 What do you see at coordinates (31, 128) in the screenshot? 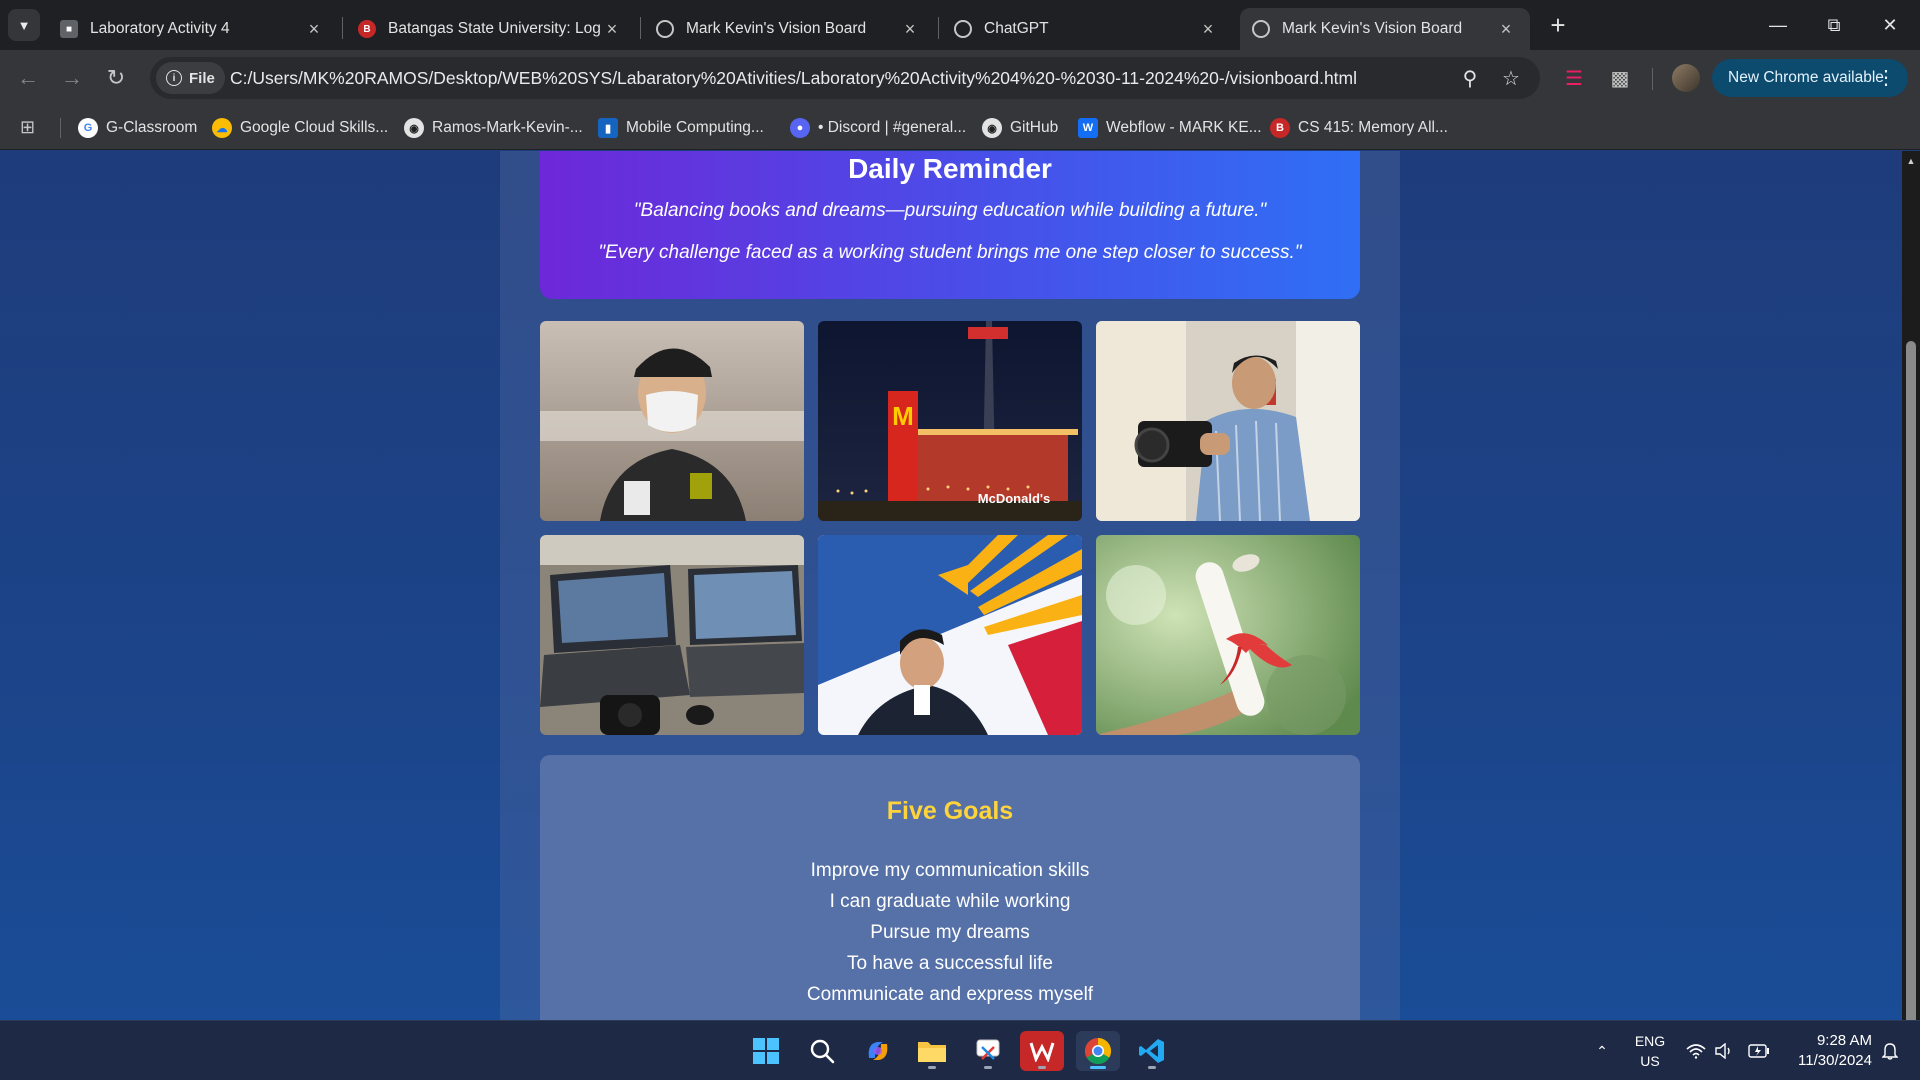
I see `apps-grid-icon: ⊞` at bounding box center [31, 128].